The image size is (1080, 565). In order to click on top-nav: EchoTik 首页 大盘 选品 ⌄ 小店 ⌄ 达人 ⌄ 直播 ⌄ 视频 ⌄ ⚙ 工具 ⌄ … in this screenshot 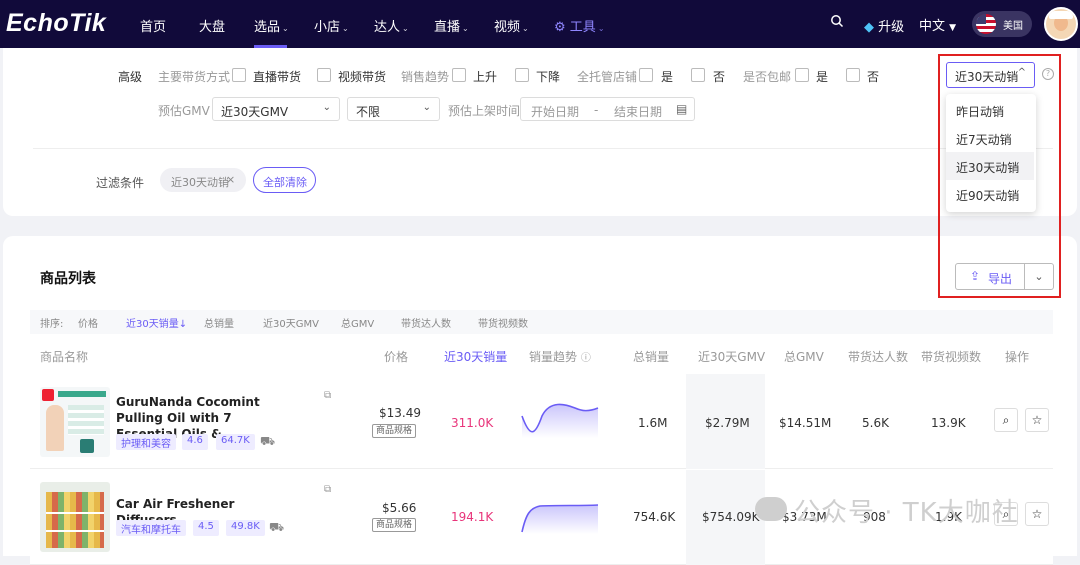, I will do `click(540, 24)`.